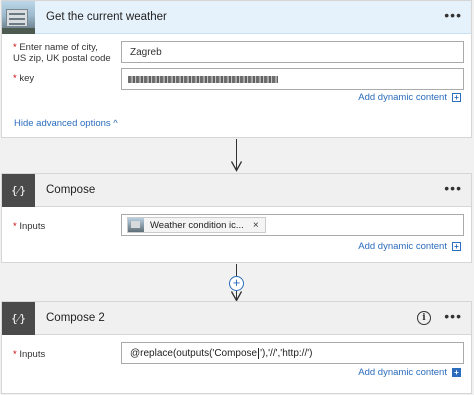  Describe the element at coordinates (236, 318) in the screenshot. I see `compose2-card-header: {⁄} Compose 2 i •••` at that location.